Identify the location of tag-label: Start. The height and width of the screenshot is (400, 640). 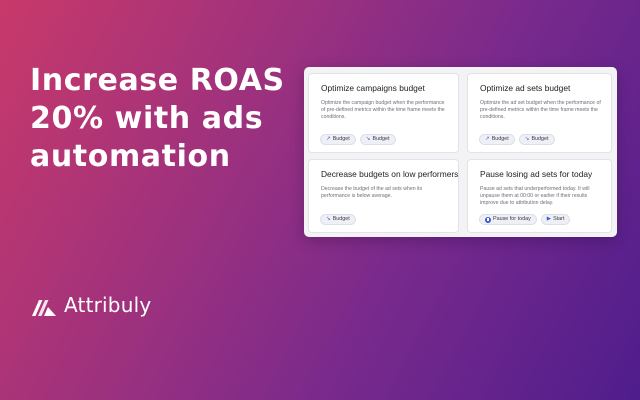
(559, 219).